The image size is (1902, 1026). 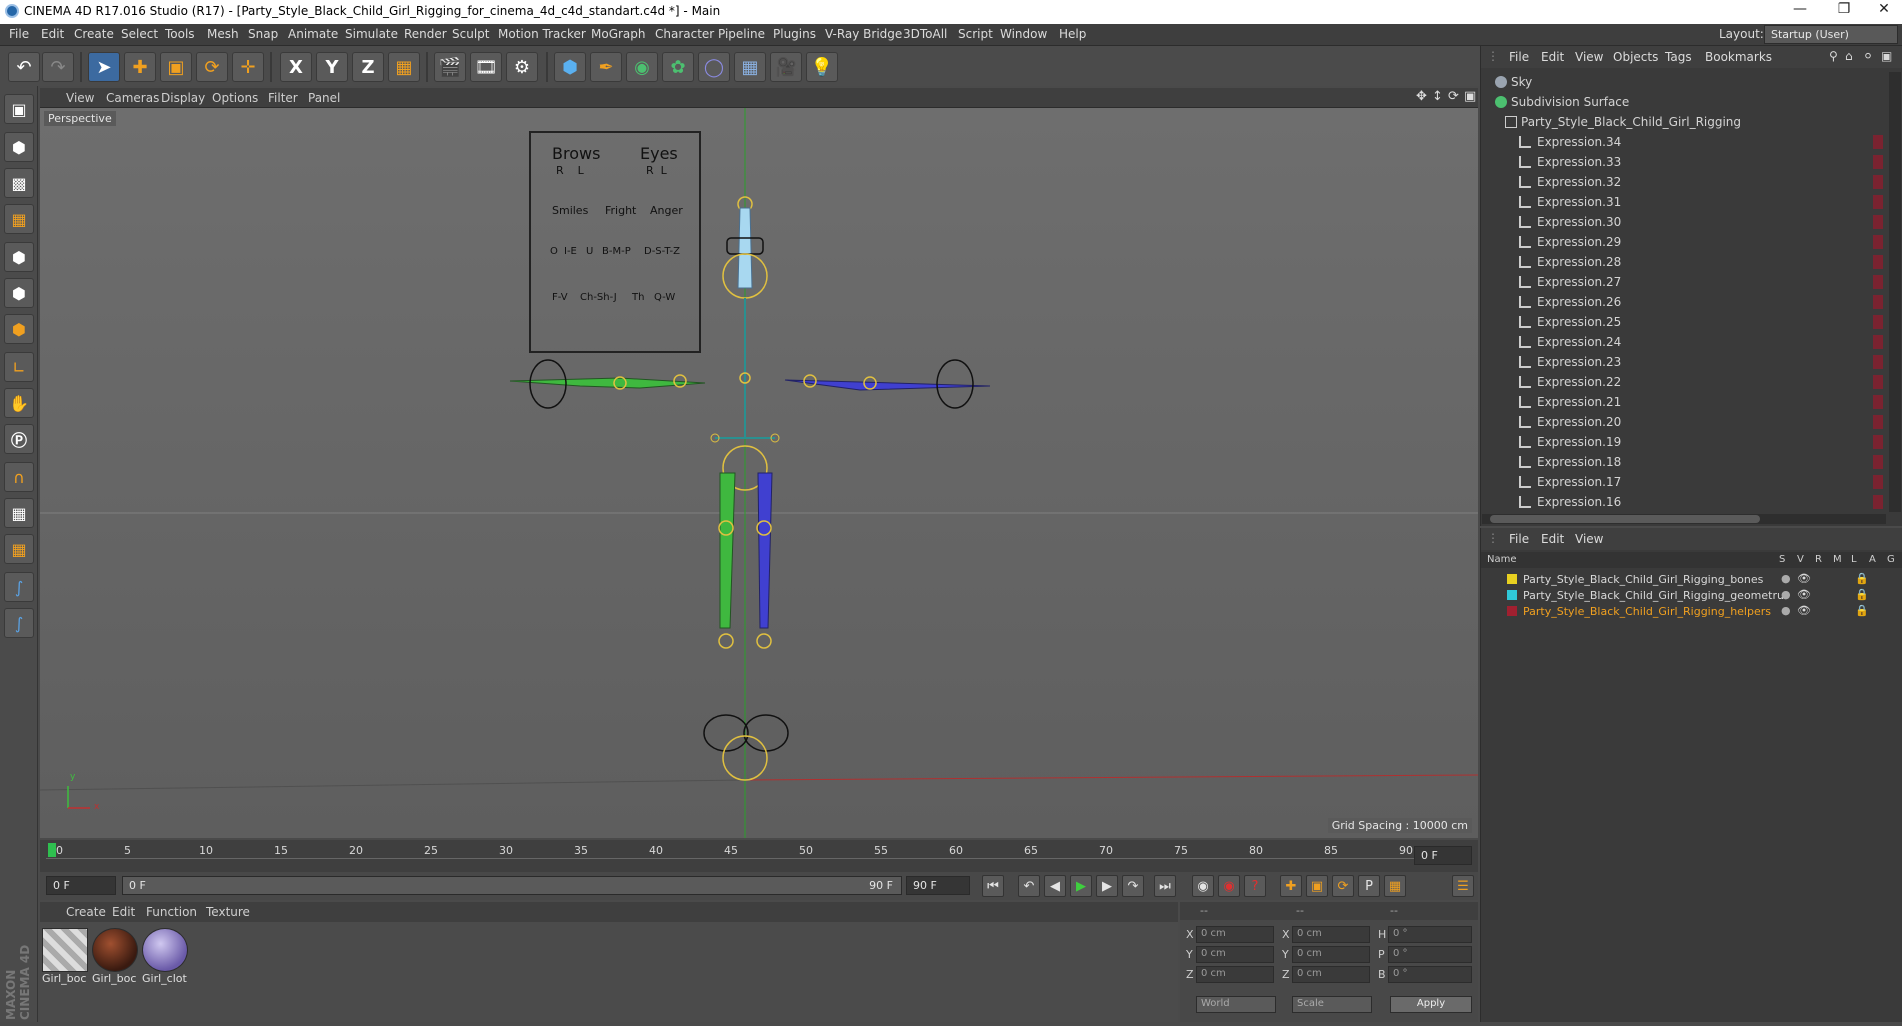 What do you see at coordinates (1291, 886) in the screenshot?
I see `key-position-icon: ✚` at bounding box center [1291, 886].